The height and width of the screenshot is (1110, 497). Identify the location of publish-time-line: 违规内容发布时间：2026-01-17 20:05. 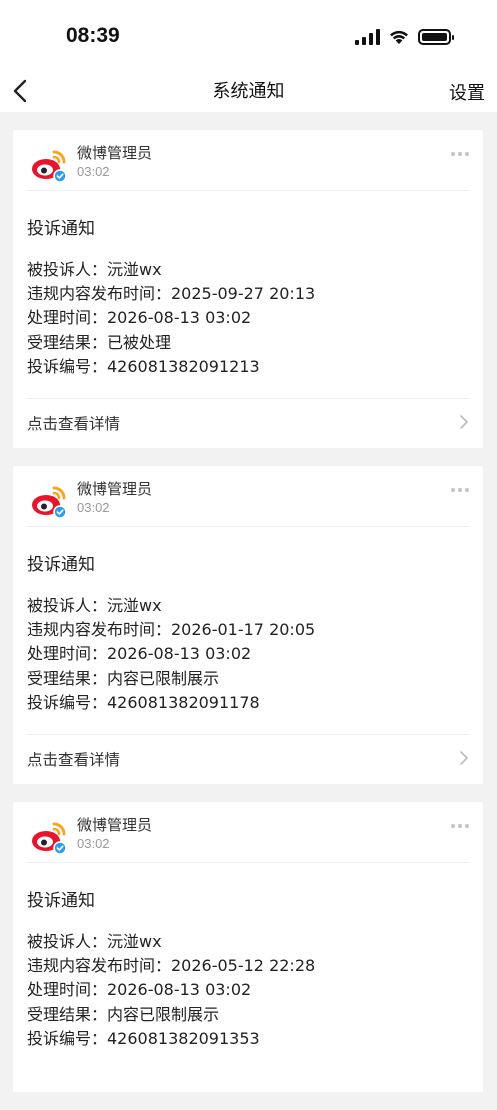
(171, 630).